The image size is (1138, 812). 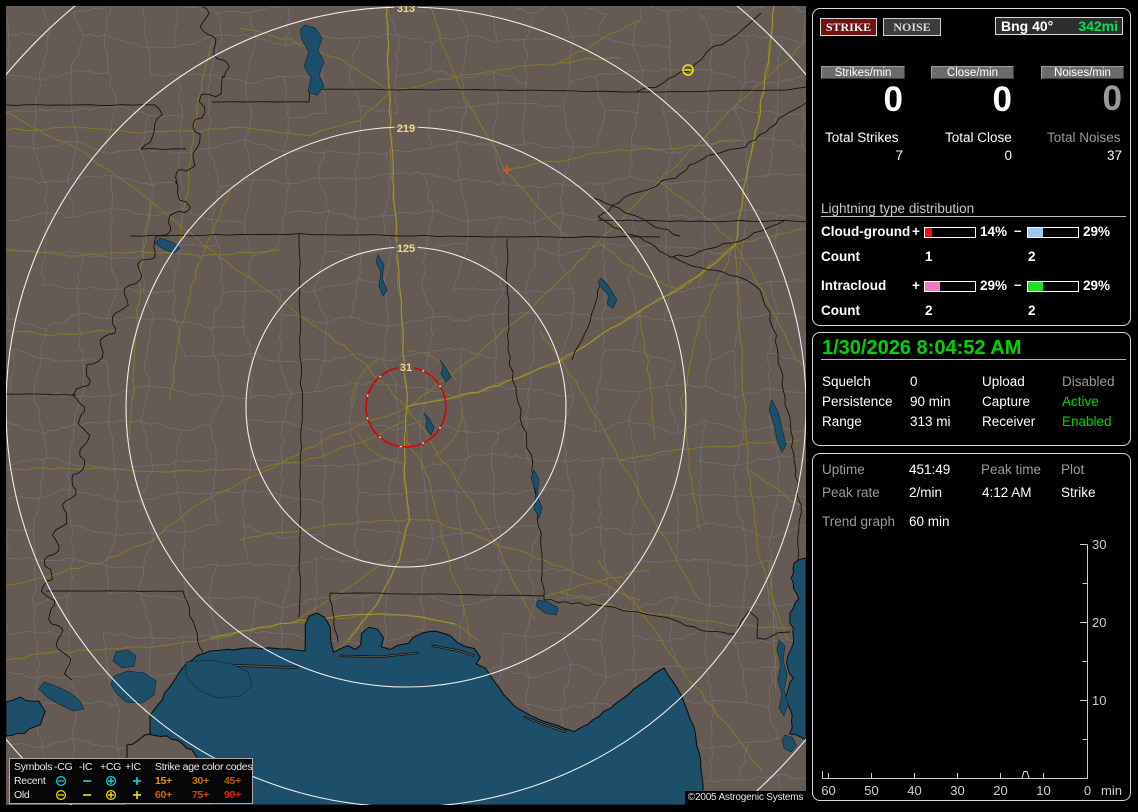 What do you see at coordinates (871, 790) in the screenshot?
I see `svg-text: 50` at bounding box center [871, 790].